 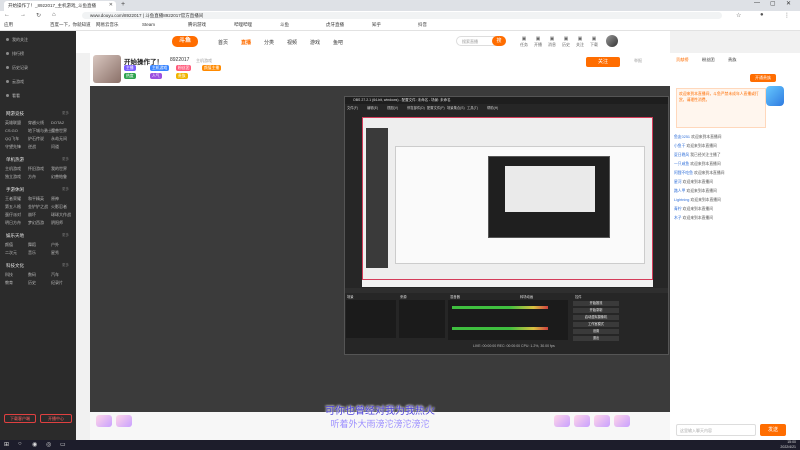 What do you see at coordinates (284, 25) in the screenshot?
I see `bookmark-item: 斗鱼` at bounding box center [284, 25].